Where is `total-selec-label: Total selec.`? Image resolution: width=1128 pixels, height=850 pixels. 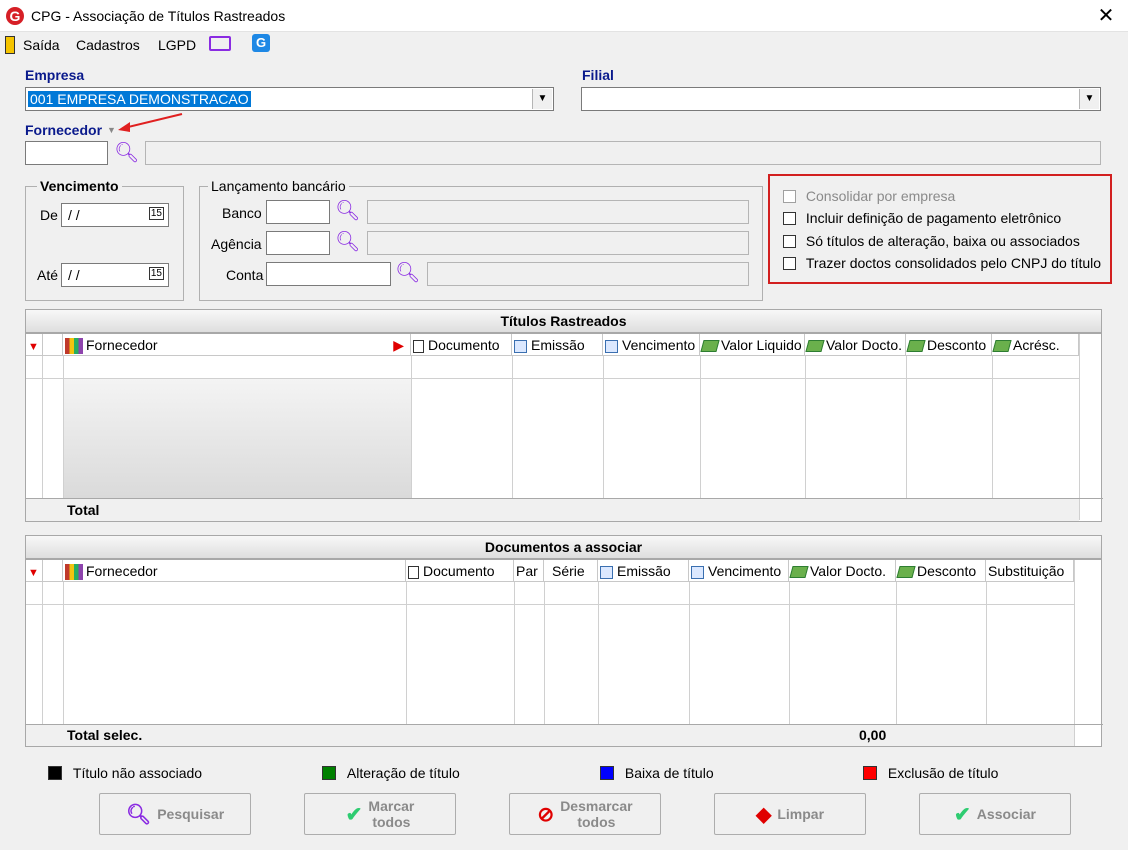
total-selec-label: Total selec. is located at coordinates (105, 735).